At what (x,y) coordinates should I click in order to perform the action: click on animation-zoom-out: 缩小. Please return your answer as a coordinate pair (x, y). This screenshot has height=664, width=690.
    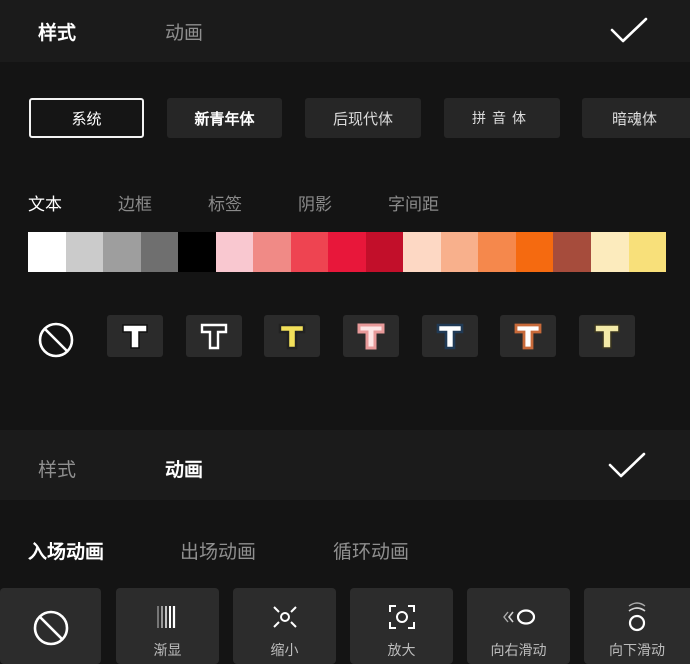
    Looking at the image, I should click on (284, 626).